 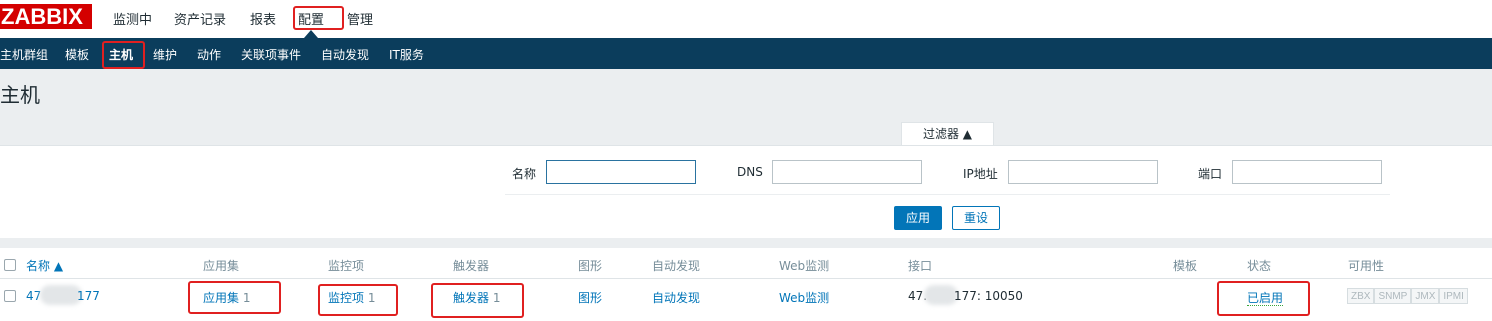 What do you see at coordinates (165, 54) in the screenshot?
I see `sub-menu-maintenance: 维护` at bounding box center [165, 54].